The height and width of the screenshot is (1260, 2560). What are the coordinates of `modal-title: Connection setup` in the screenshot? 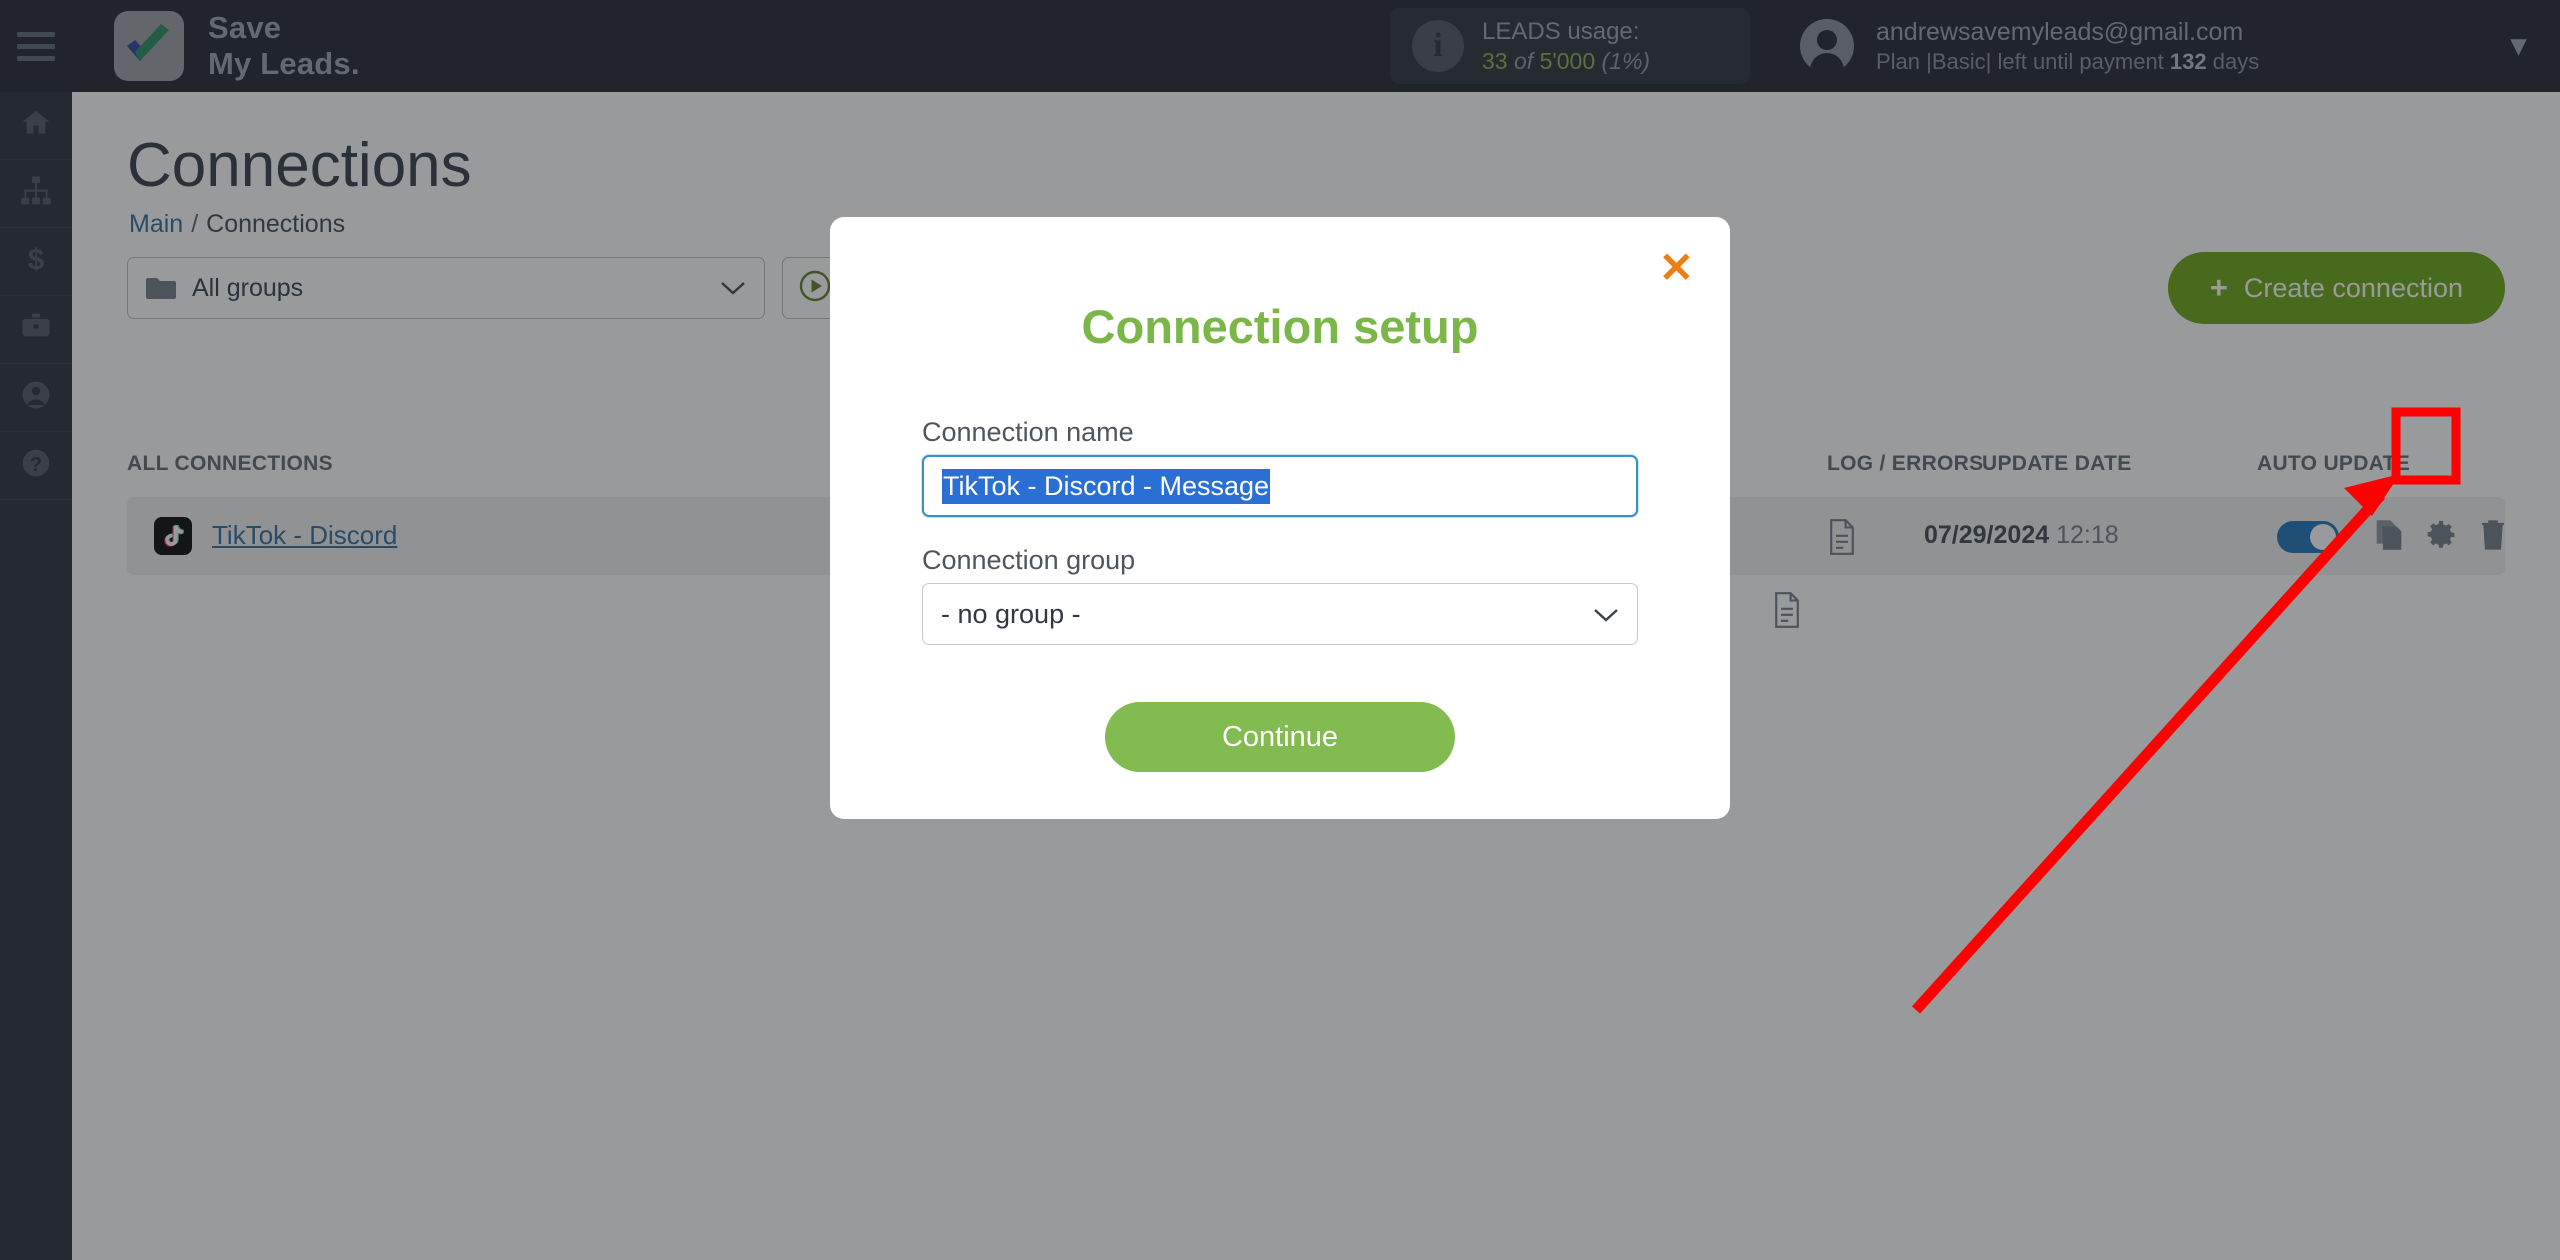 It's located at (1280, 326).